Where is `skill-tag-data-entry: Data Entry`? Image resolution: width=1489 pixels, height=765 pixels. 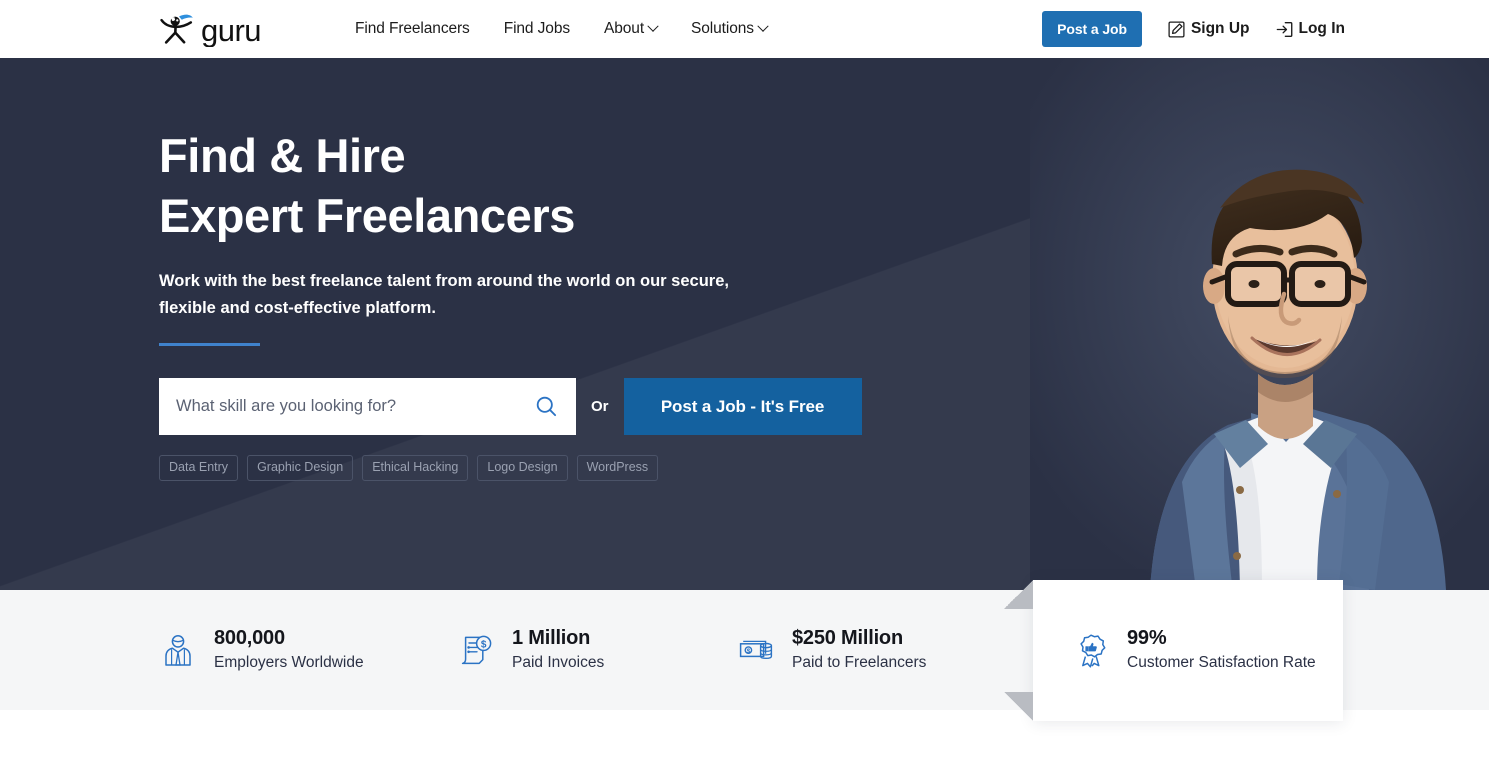
skill-tag-data-entry: Data Entry is located at coordinates (199, 468).